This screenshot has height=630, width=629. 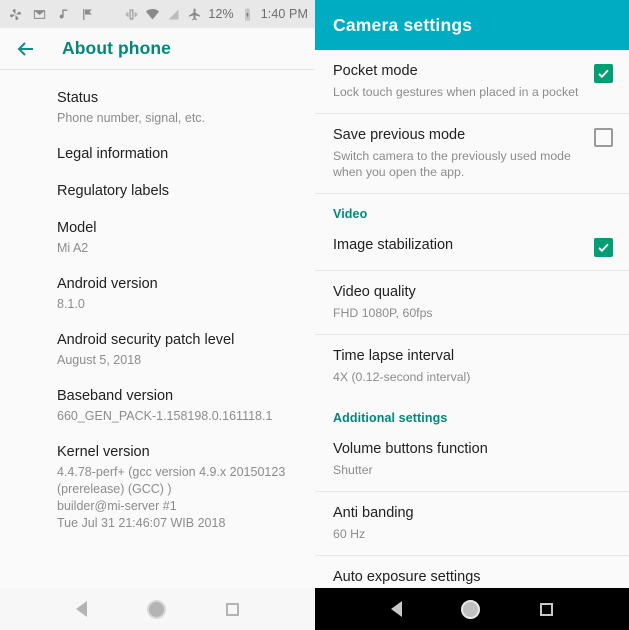 I want to click on section-header-video: Video, so click(x=350, y=214).